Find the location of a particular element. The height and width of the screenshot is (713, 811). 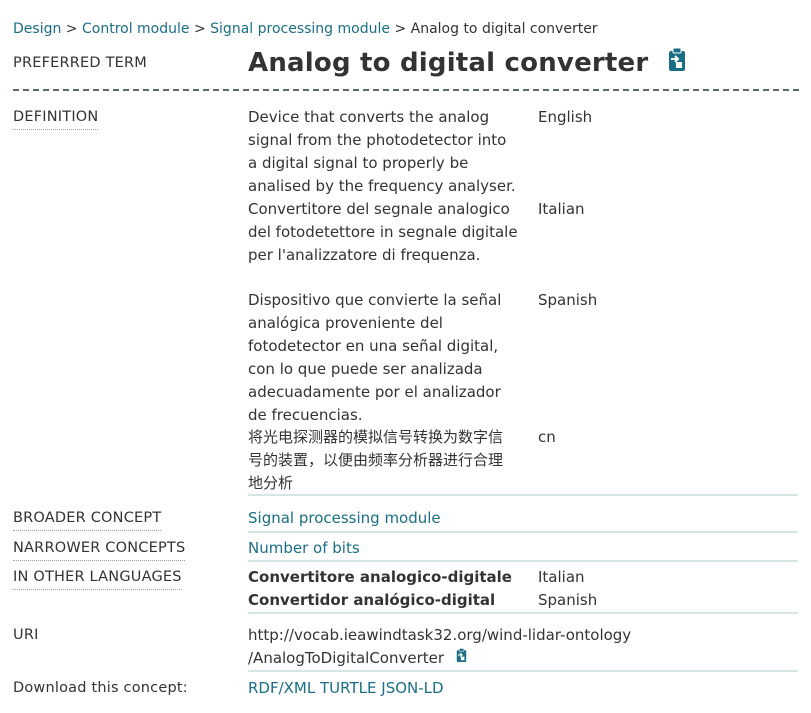

download-turtle-link: TURTLE is located at coordinates (348, 688).